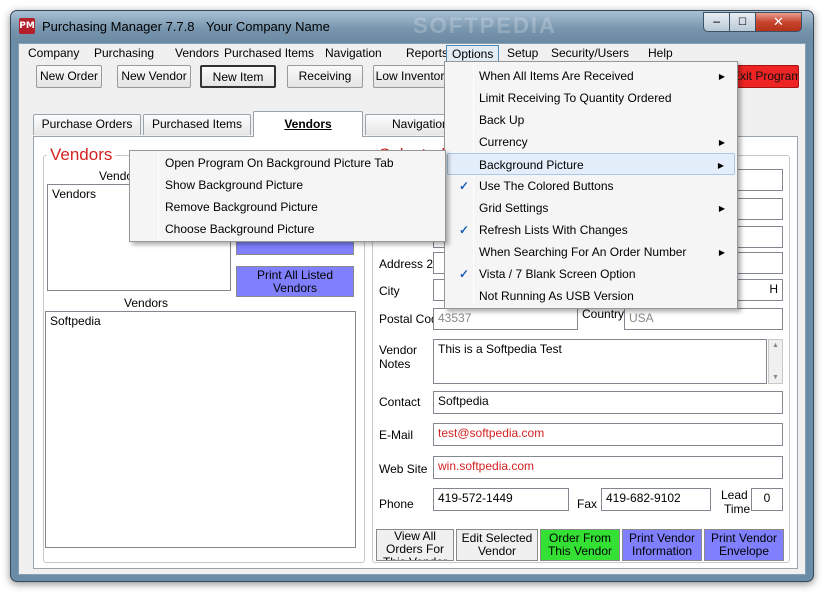 The image size is (832, 600). What do you see at coordinates (269, 54) in the screenshot?
I see `menu-purchased-items: Purchased Items` at bounding box center [269, 54].